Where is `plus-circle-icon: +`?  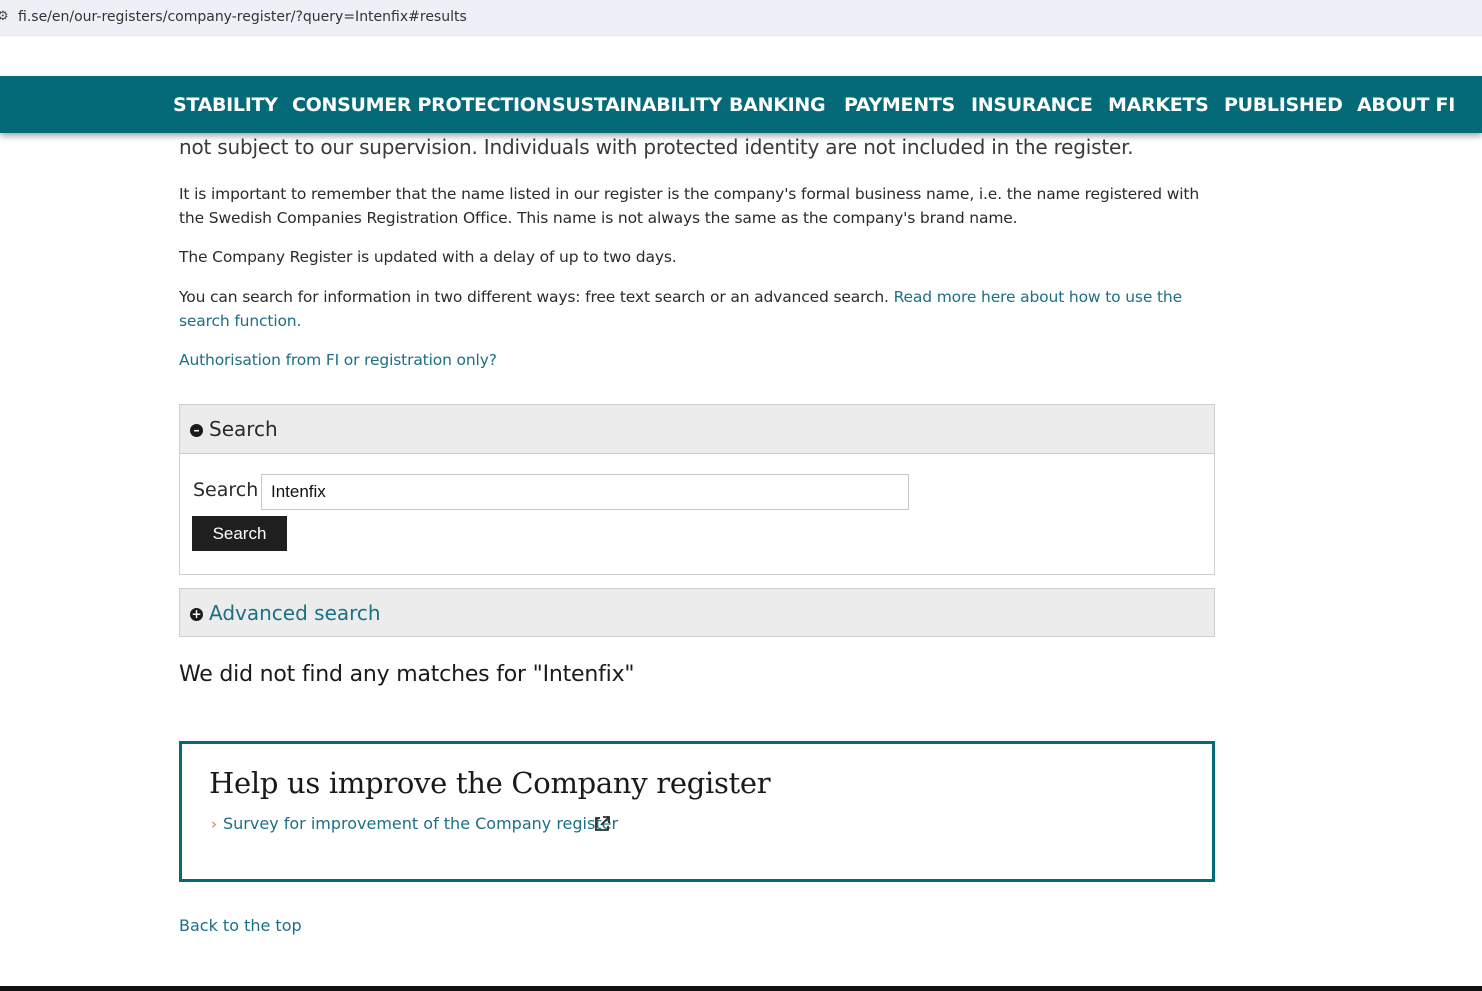 plus-circle-icon: + is located at coordinates (196, 614).